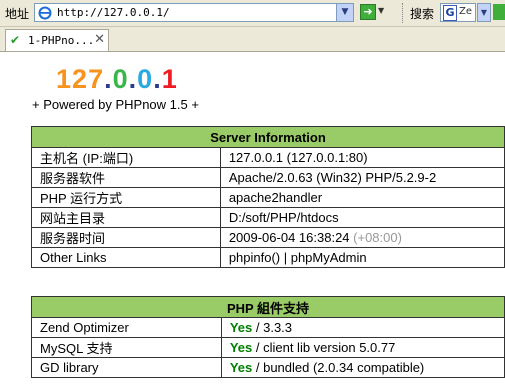  I want to click on row-label: 主机名 (IP:端口), so click(126, 157).